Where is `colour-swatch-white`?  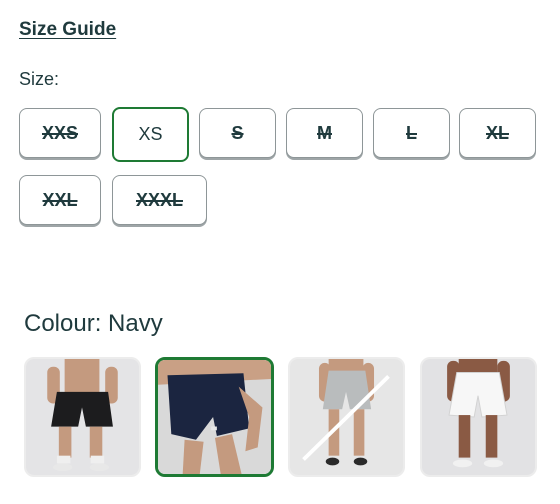 colour-swatch-white is located at coordinates (478, 417).